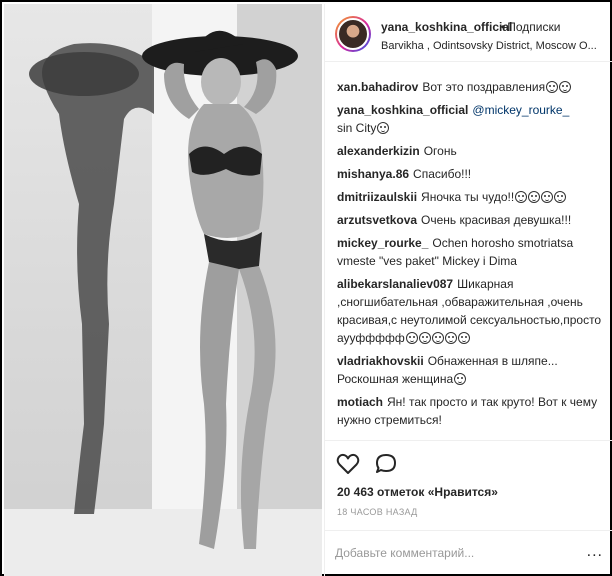 The height and width of the screenshot is (576, 612). I want to click on avatar-image, so click(353, 34).